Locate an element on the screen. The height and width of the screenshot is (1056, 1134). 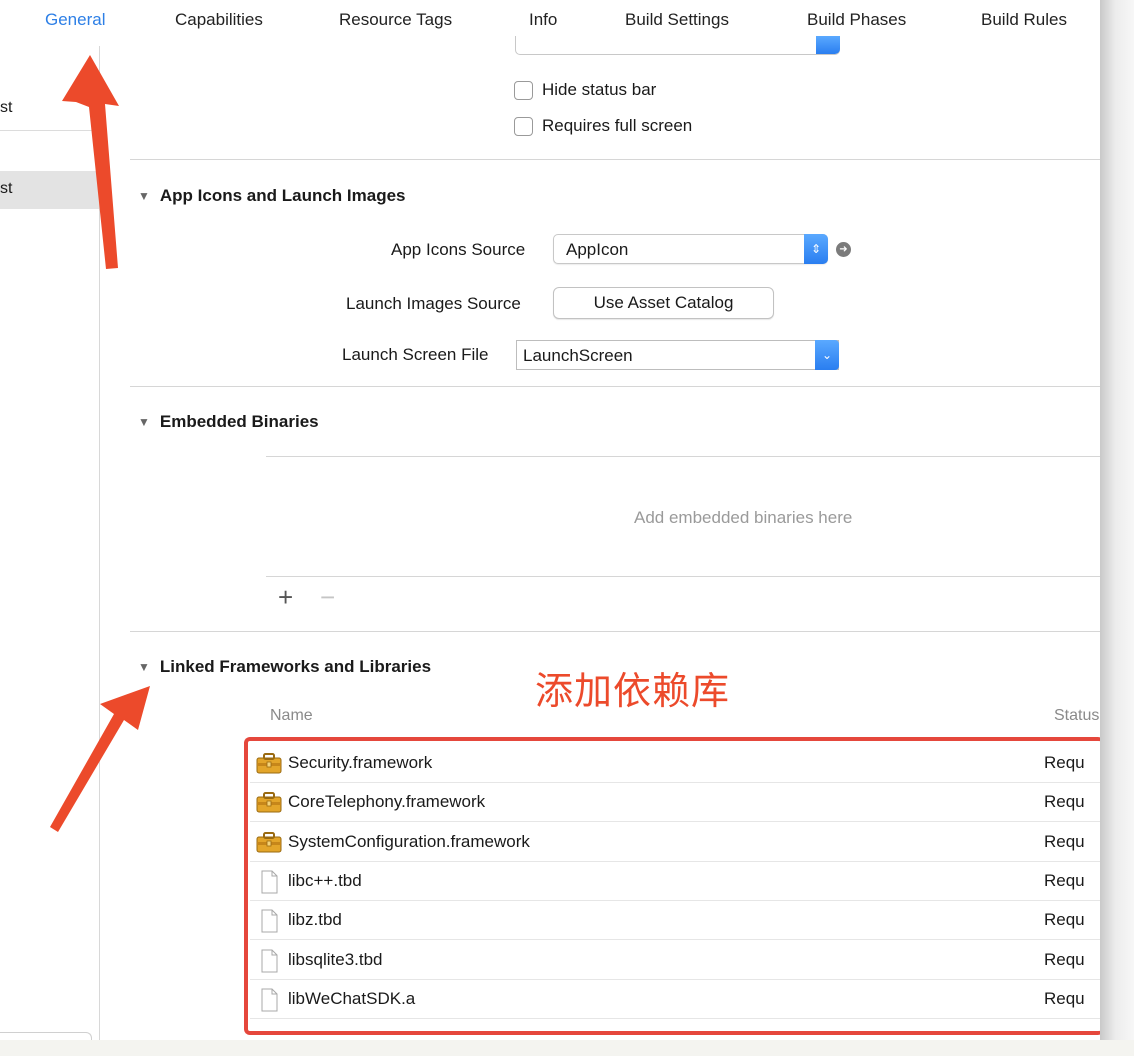
annotation-arrows is located at coordinates (100, 443).